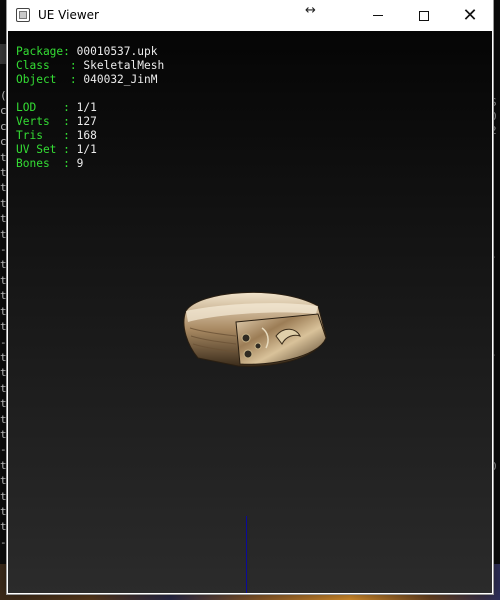 The height and width of the screenshot is (600, 500). I want to click on info-row-package: Package: 00010537.upk, so click(90, 52).